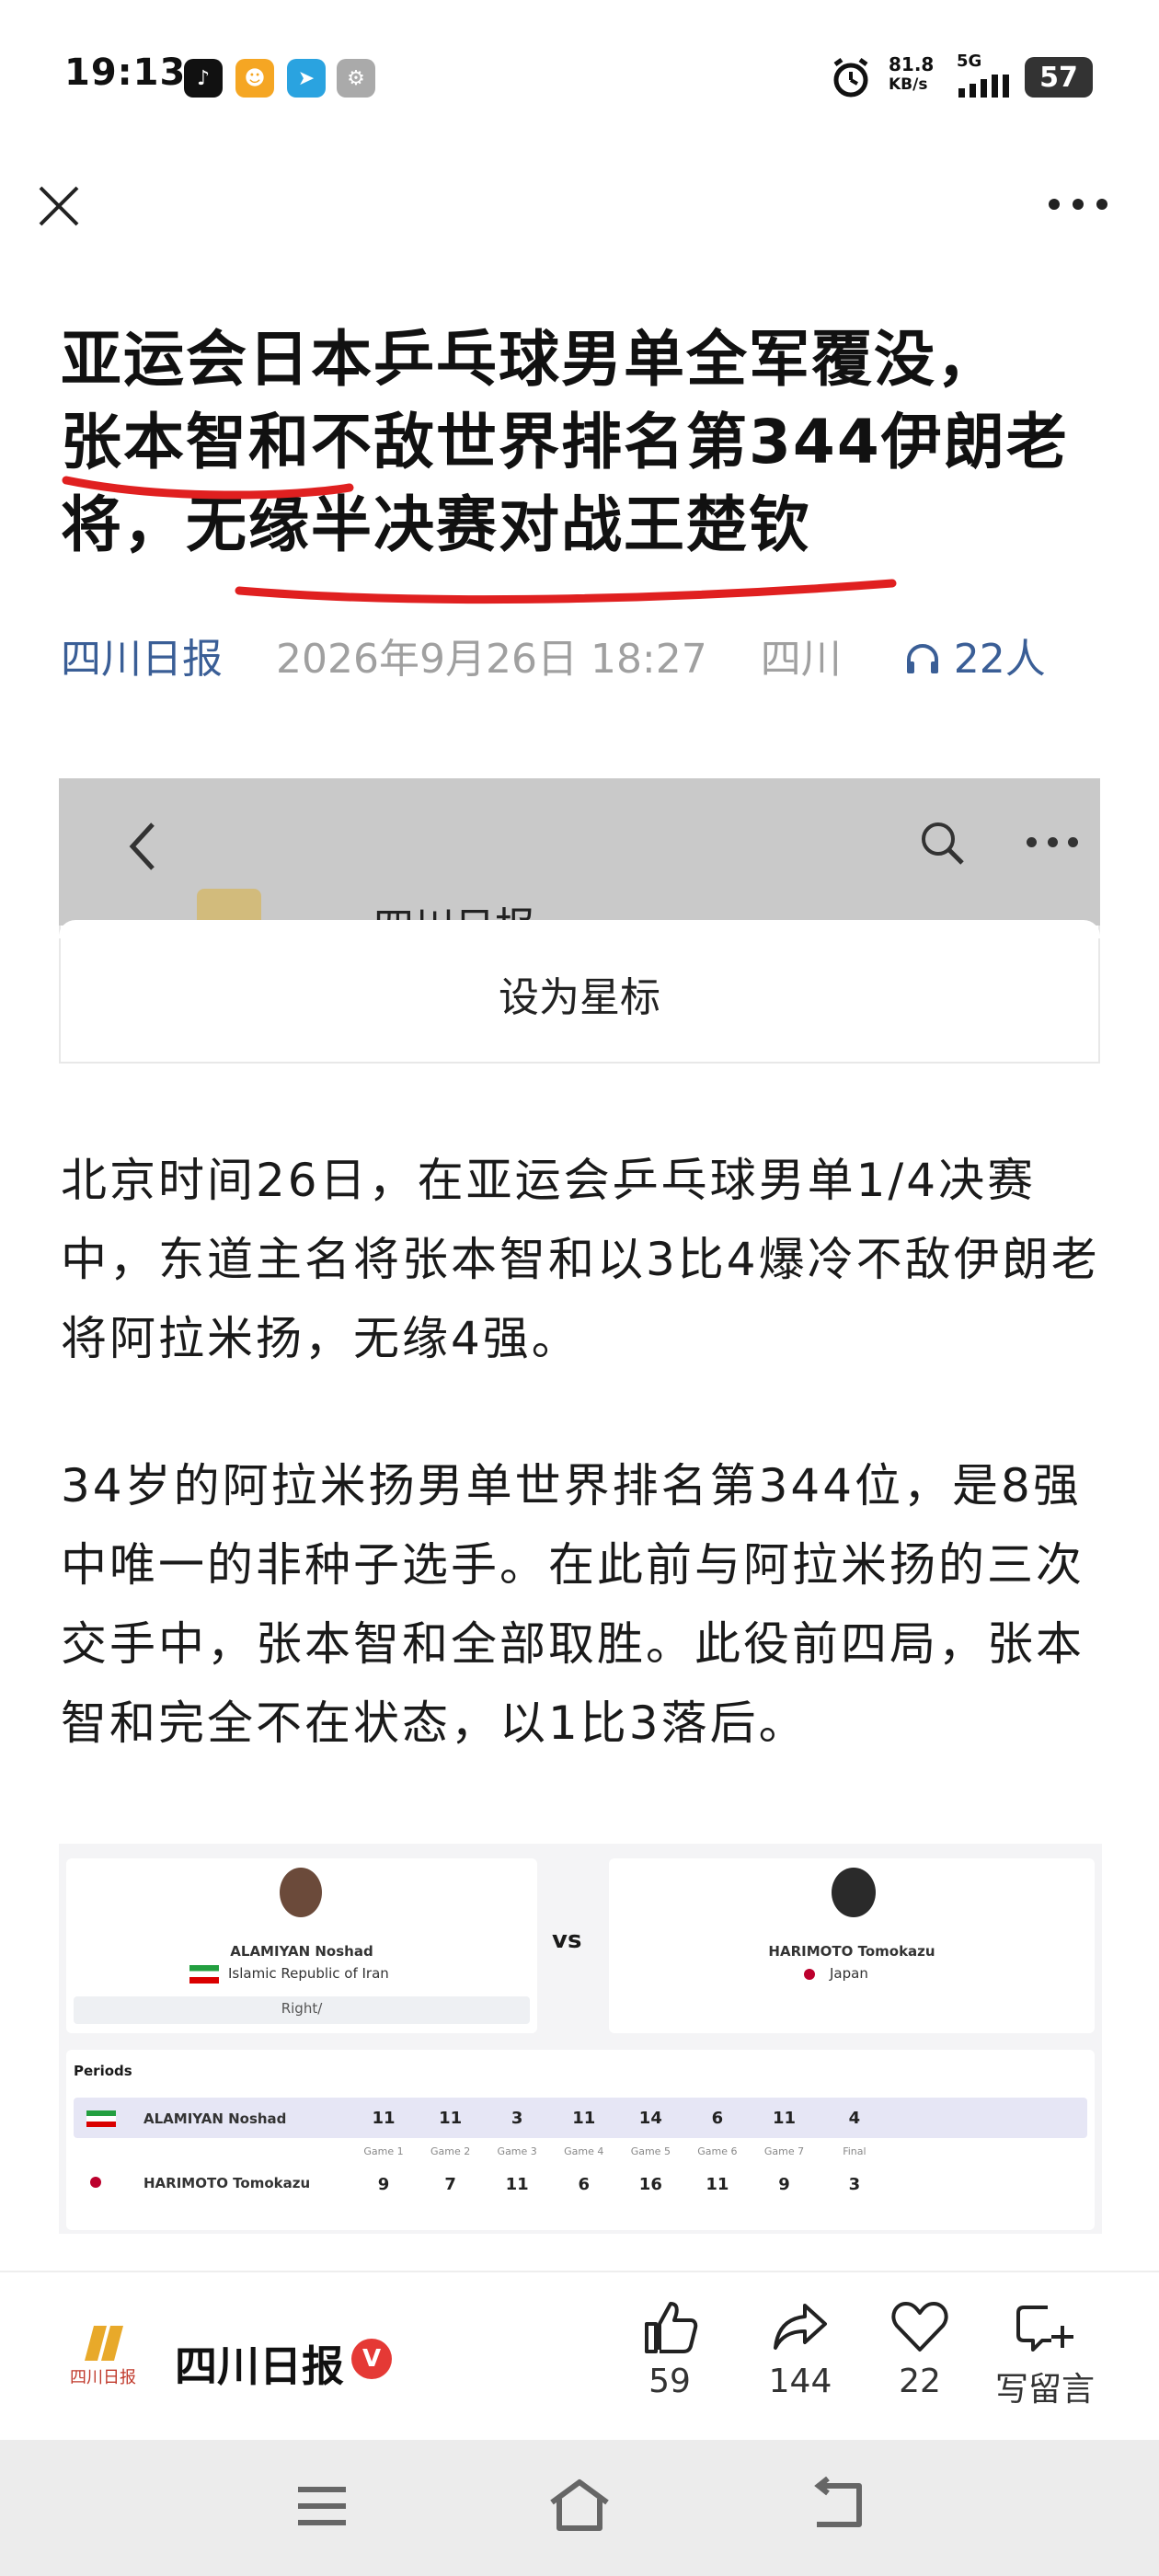 This screenshot has height=2576, width=1159. I want to click on telegram-icon: ➤, so click(306, 78).